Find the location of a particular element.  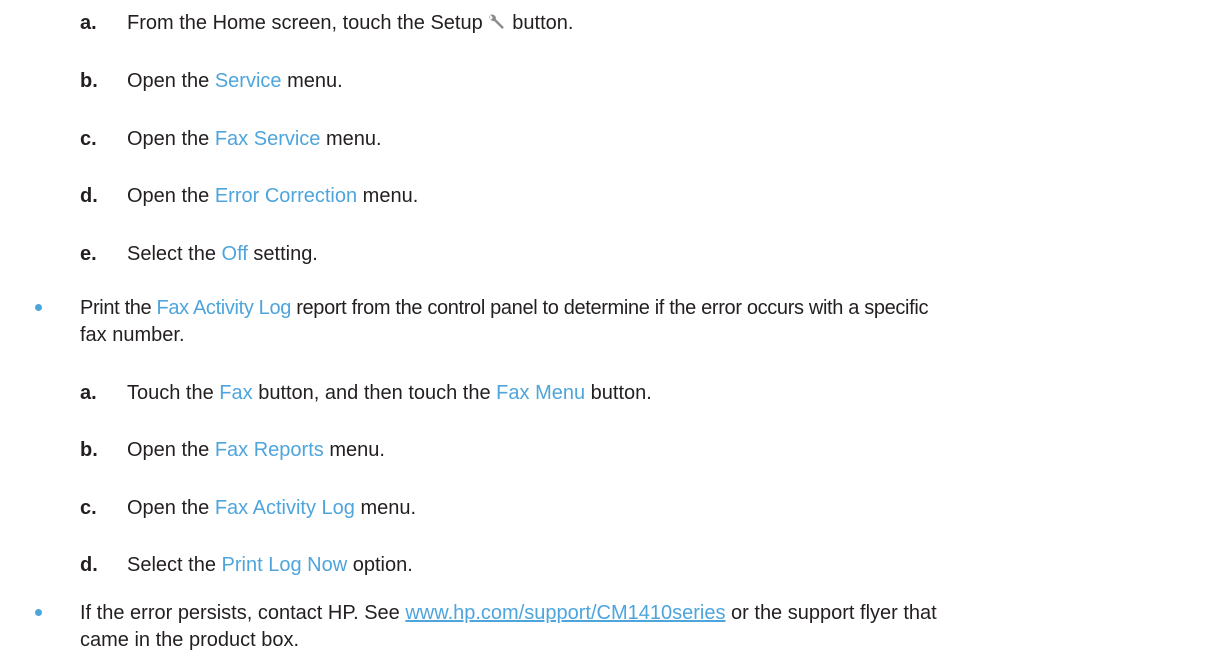

step-b-text: Open the Service menu. is located at coordinates (235, 81).